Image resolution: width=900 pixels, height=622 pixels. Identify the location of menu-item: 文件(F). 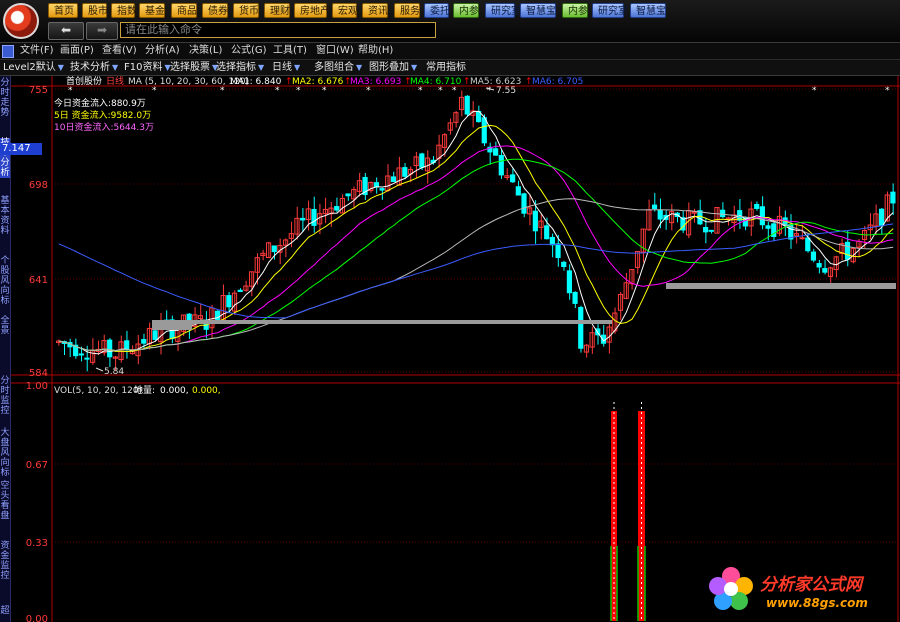
(37, 51).